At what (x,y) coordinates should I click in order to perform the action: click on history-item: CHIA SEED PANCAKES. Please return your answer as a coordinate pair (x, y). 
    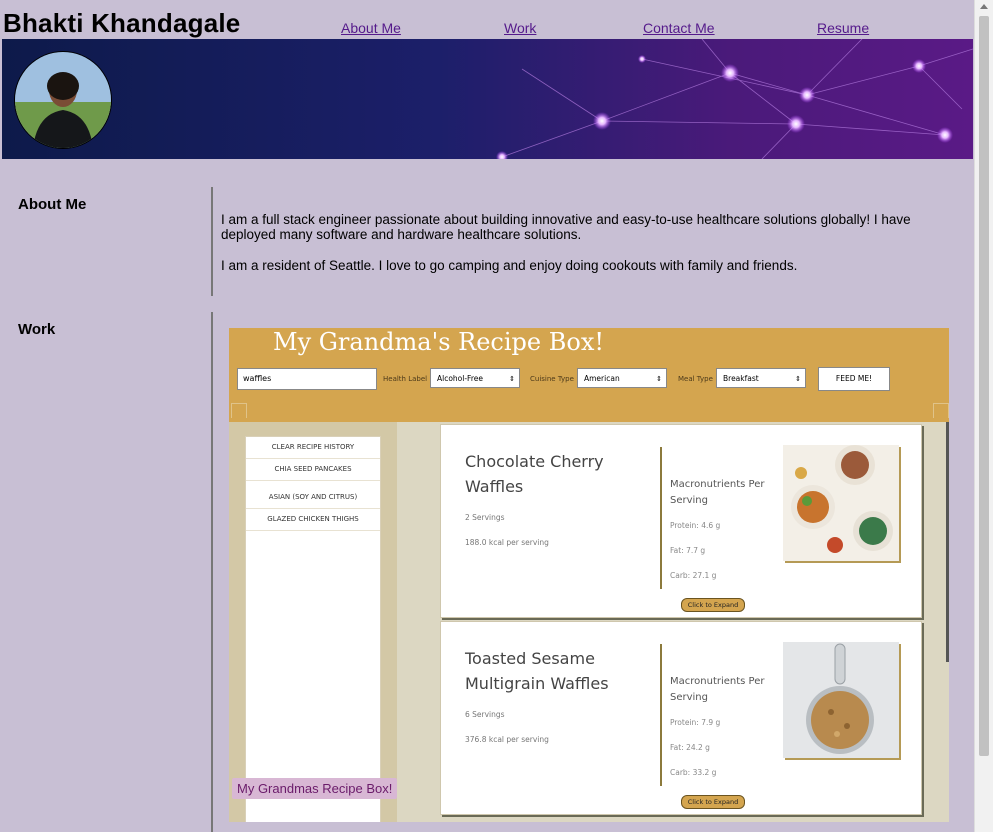
    Looking at the image, I should click on (313, 470).